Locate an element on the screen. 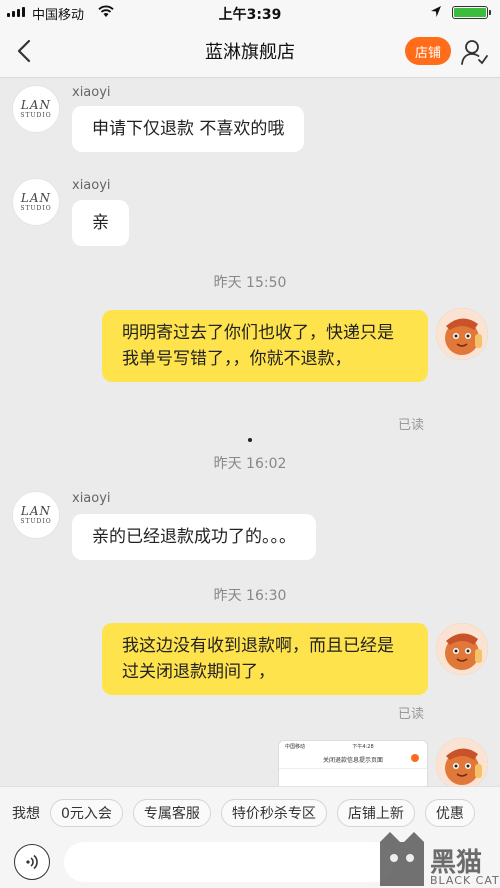  image-message: 中国移动 下午4:28 关闭退款信息提示页面 is located at coordinates (353, 763).